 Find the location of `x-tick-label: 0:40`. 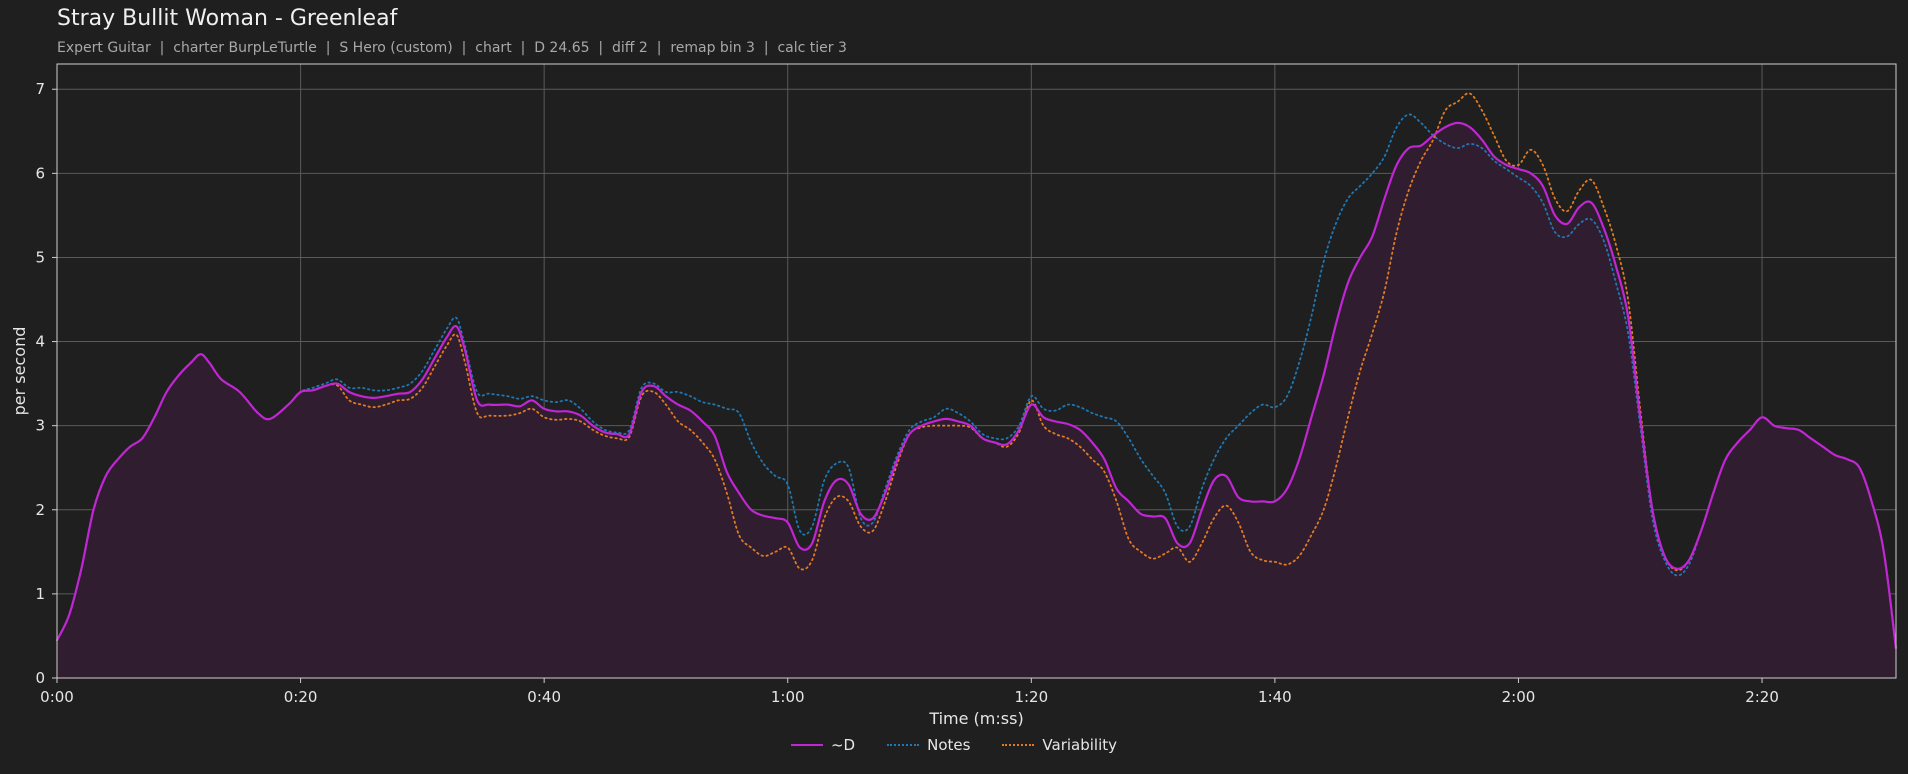

x-tick-label: 0:40 is located at coordinates (544, 697).